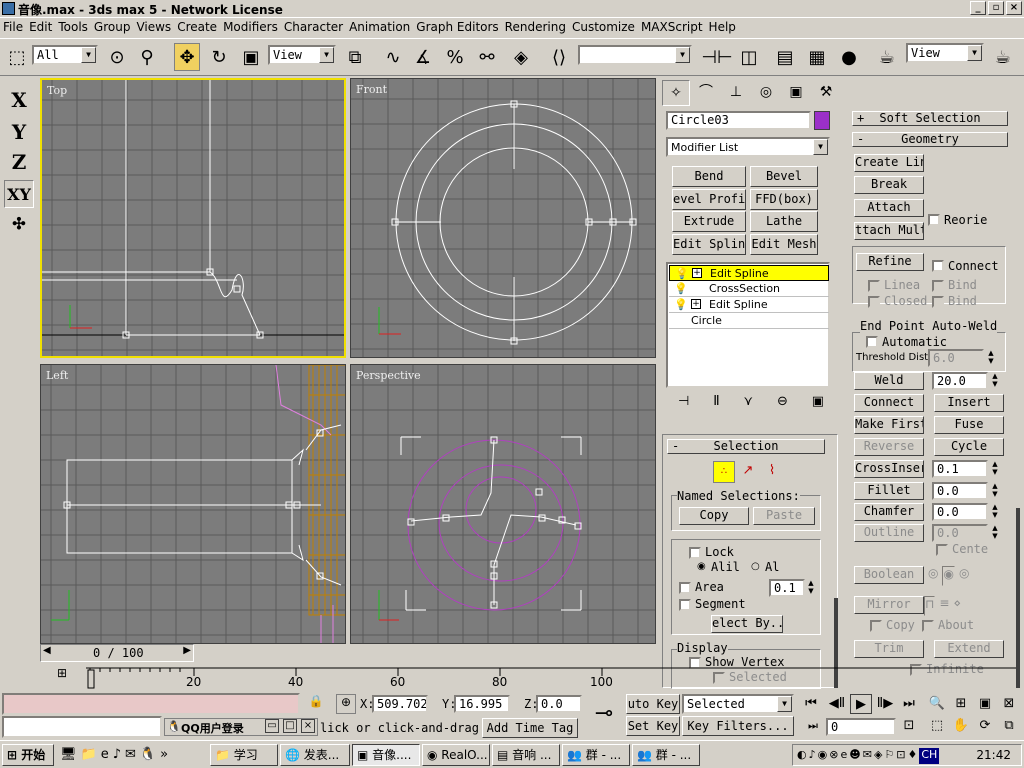 This screenshot has height=768, width=1024. I want to click on radio-all: ○, so click(755, 566).